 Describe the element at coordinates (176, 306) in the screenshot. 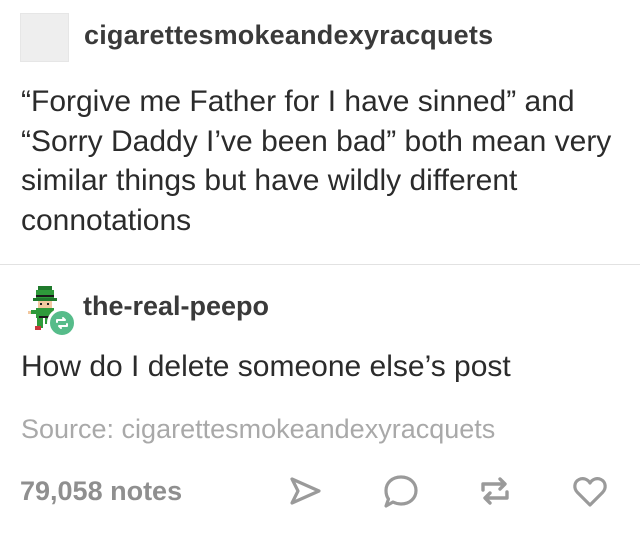

I see `reblogger-username: the-real-peepo` at that location.